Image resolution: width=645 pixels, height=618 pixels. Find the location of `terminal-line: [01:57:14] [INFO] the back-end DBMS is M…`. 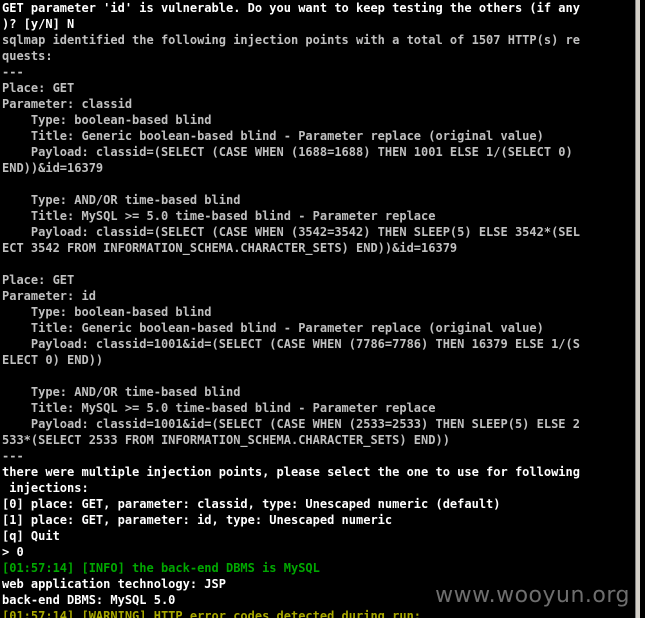

terminal-line: [01:57:14] [INFO] the back-end DBMS is M… is located at coordinates (161, 568).